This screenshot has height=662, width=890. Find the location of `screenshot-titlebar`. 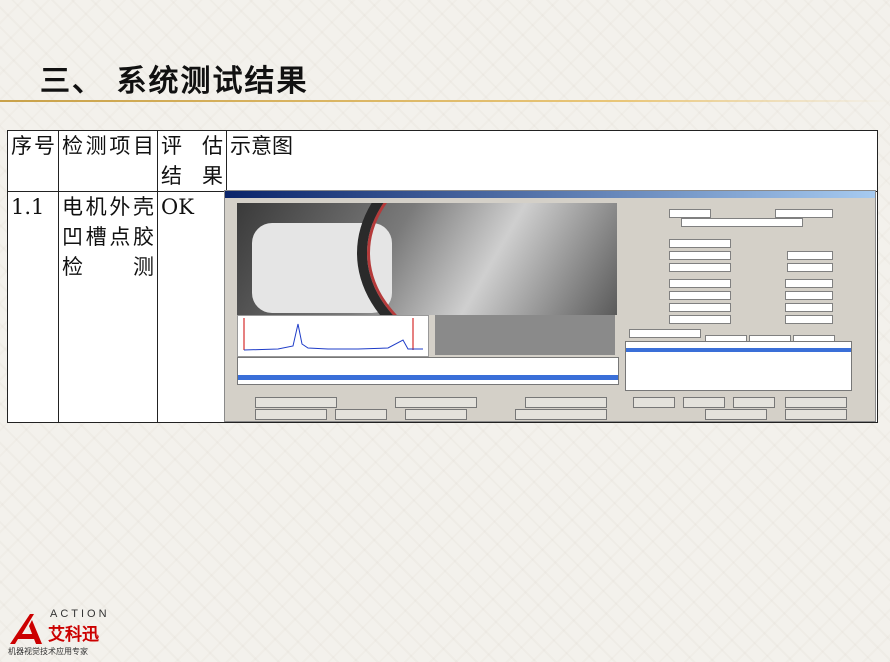

screenshot-titlebar is located at coordinates (550, 194).